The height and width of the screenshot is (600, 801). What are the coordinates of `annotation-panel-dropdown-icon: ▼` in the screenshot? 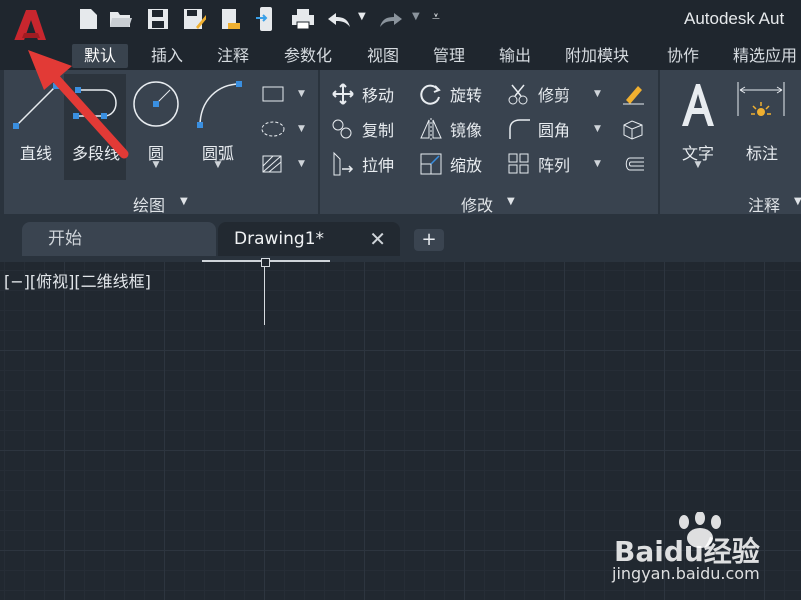 It's located at (797, 201).